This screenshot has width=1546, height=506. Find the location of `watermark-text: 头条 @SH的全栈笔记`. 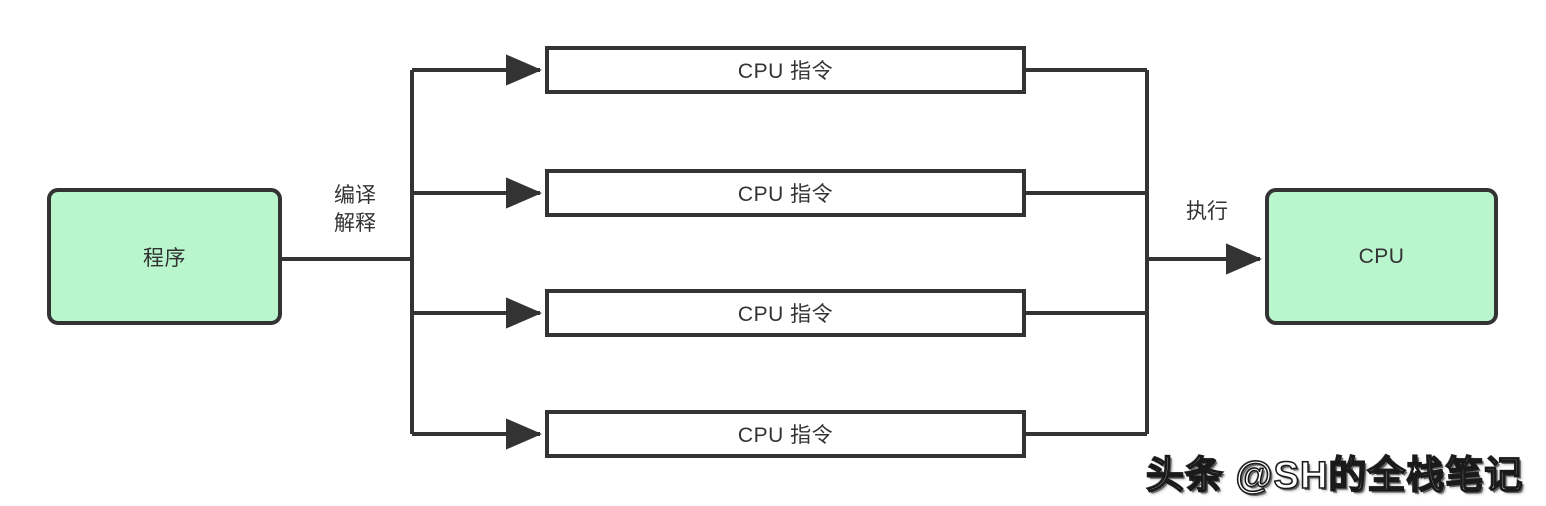

watermark-text: 头条 @SH的全栈笔记 is located at coordinates (1334, 476).